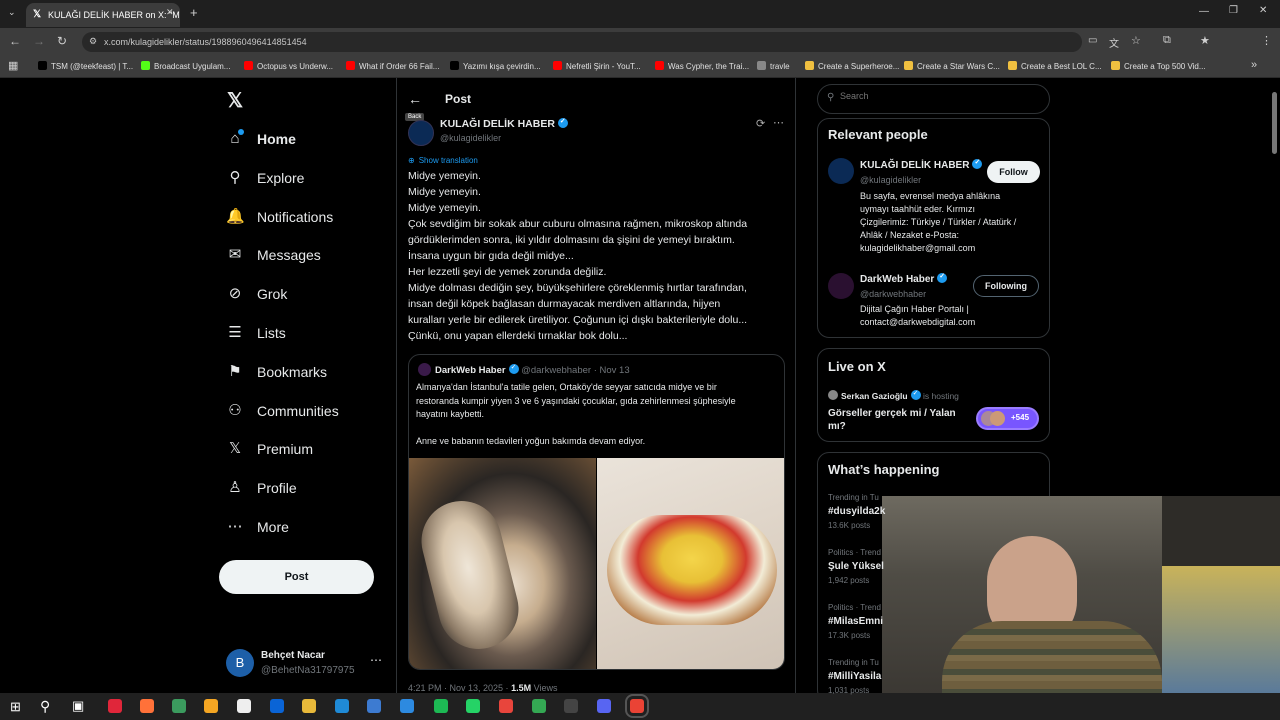  What do you see at coordinates (374, 706) in the screenshot?
I see `vscode-icon` at bounding box center [374, 706].